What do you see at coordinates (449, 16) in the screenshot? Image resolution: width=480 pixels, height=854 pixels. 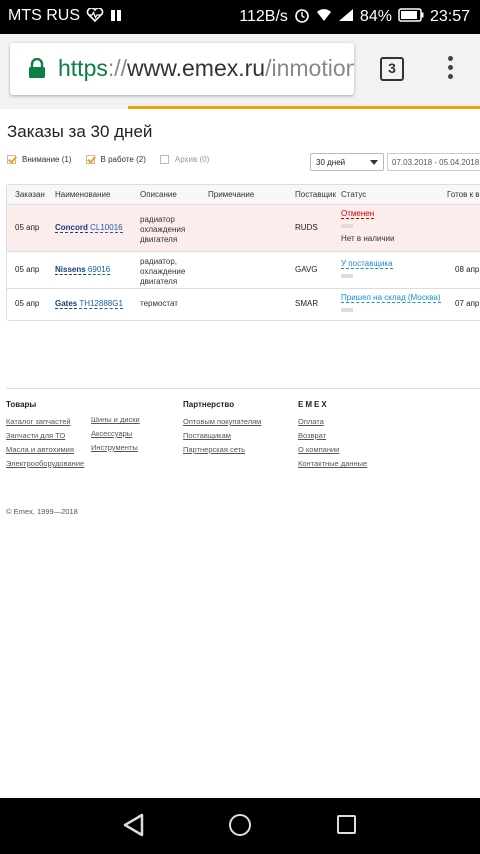 I see `clock: 23:57` at bounding box center [449, 16].